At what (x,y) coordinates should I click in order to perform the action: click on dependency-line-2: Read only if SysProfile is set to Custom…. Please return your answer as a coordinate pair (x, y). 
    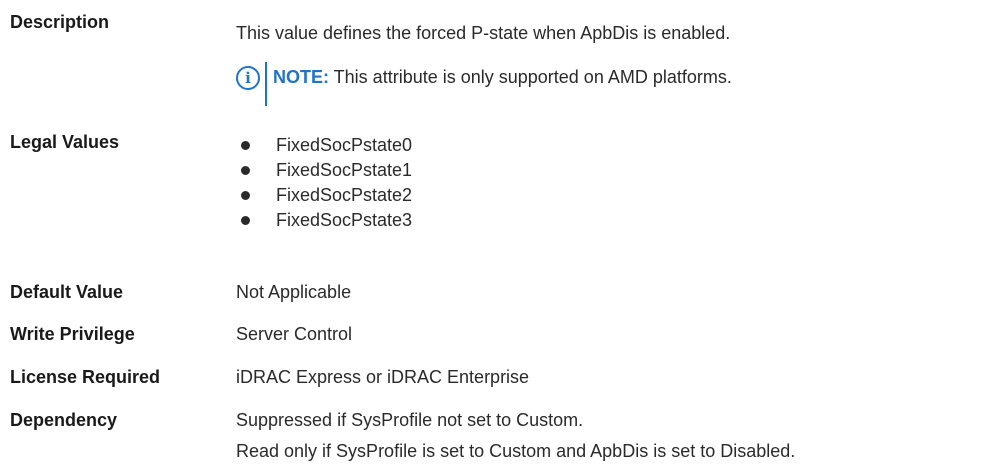
    Looking at the image, I should click on (516, 451).